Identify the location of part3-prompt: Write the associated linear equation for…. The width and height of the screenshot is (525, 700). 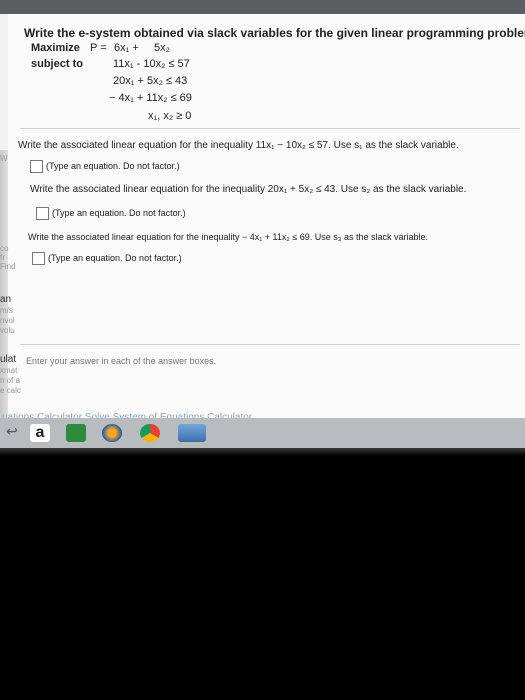
(228, 237).